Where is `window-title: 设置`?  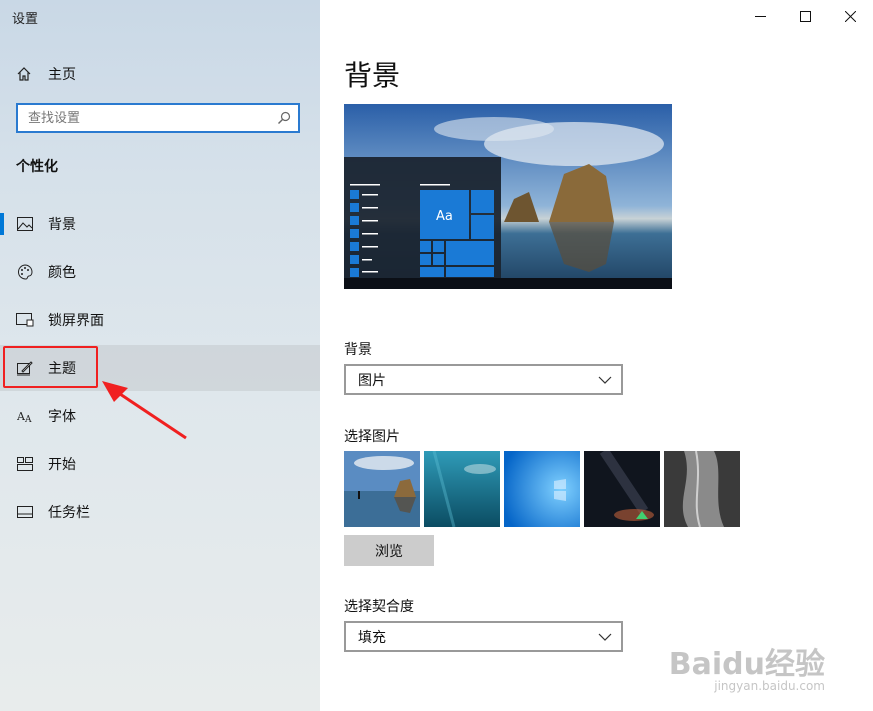
window-title: 设置 is located at coordinates (25, 19).